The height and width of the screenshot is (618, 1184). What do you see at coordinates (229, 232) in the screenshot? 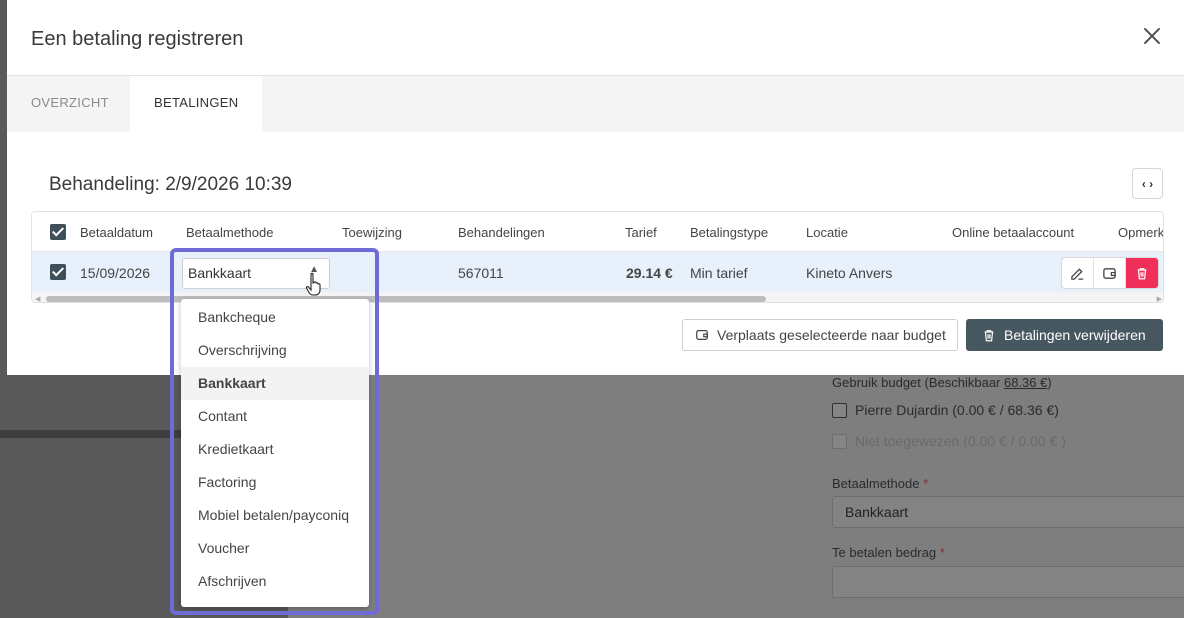
I see `header-betaalmethode: Betaalmethode` at bounding box center [229, 232].